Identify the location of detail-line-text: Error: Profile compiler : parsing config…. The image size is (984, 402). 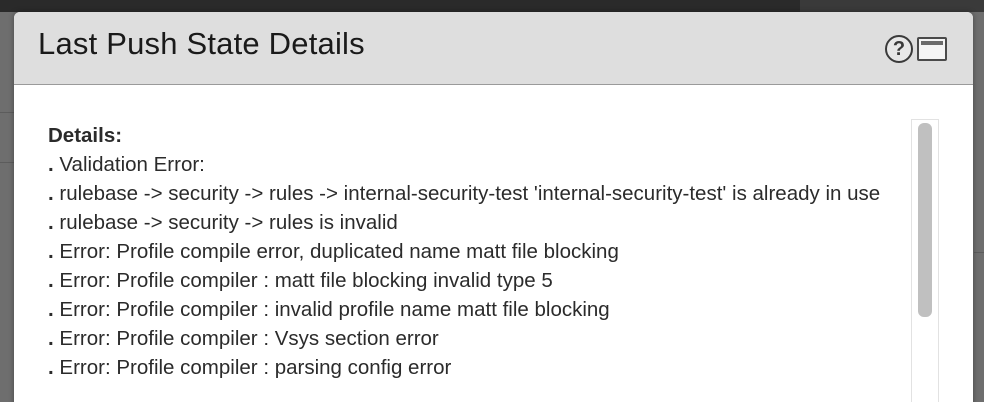
(255, 367).